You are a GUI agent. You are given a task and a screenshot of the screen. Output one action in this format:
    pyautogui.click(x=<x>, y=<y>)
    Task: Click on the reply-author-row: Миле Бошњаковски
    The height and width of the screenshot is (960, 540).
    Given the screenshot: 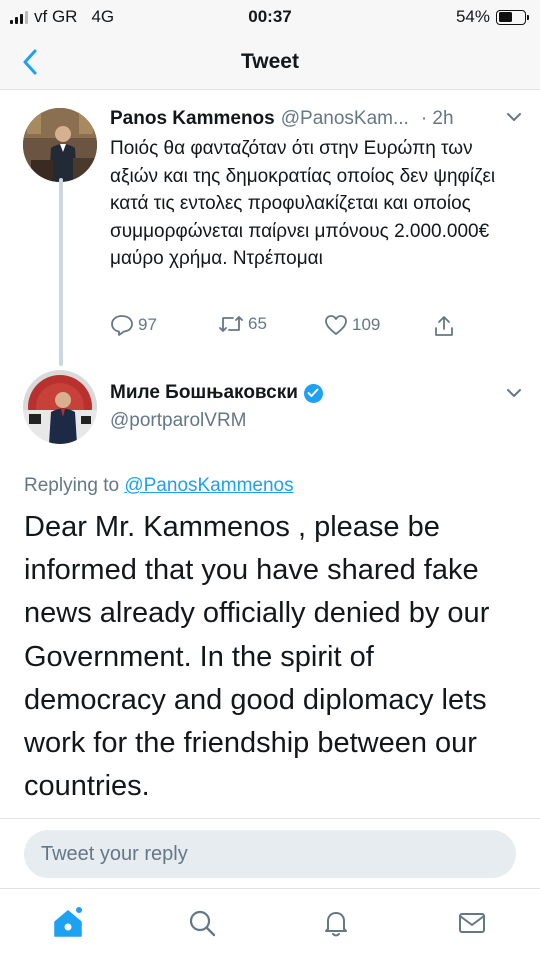 What is the action you would take?
    pyautogui.click(x=216, y=393)
    